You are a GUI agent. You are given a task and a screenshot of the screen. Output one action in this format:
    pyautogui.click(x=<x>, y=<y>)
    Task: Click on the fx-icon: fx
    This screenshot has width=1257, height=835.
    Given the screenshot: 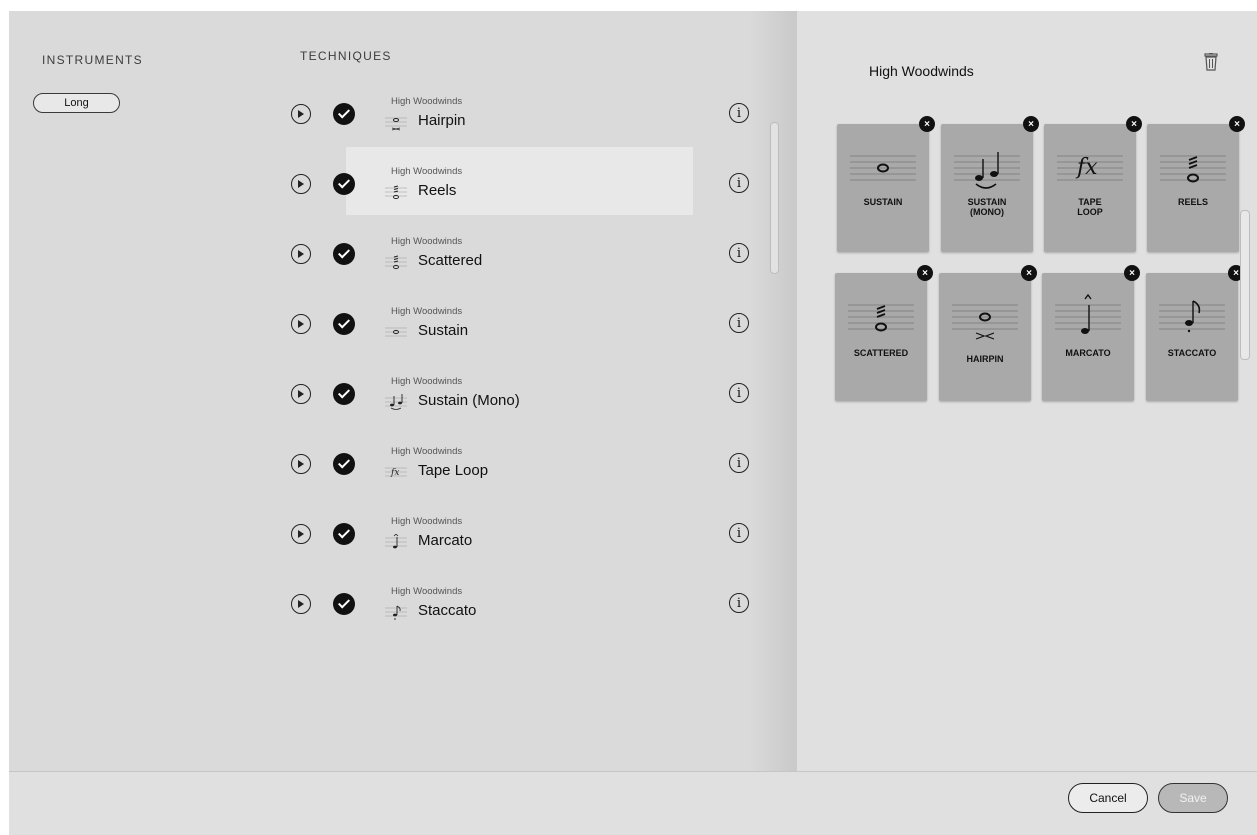 What is the action you would take?
    pyautogui.click(x=1090, y=168)
    